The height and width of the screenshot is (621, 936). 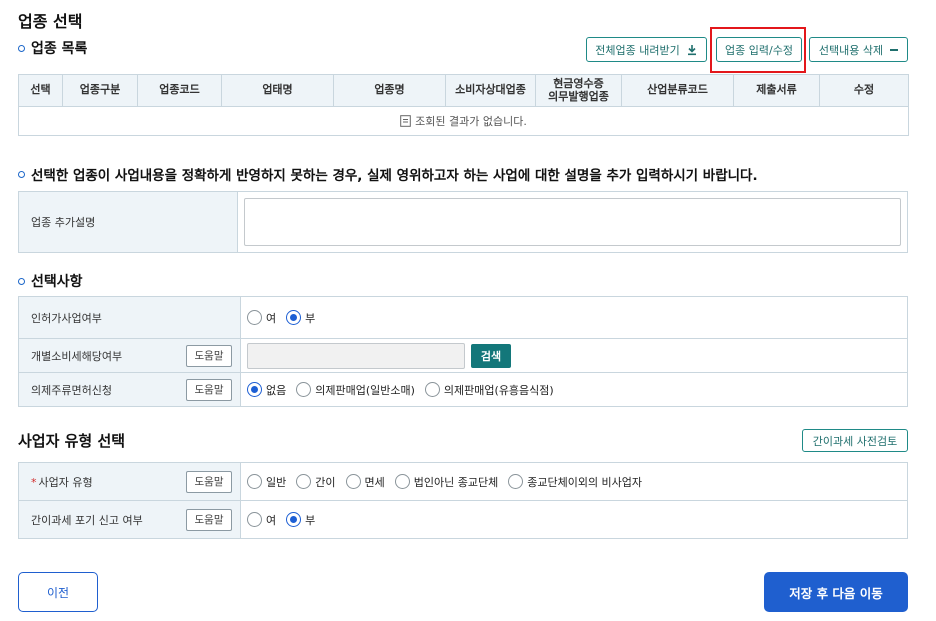 What do you see at coordinates (491, 355) in the screenshot?
I see `excise-search-button: 검색` at bounding box center [491, 355].